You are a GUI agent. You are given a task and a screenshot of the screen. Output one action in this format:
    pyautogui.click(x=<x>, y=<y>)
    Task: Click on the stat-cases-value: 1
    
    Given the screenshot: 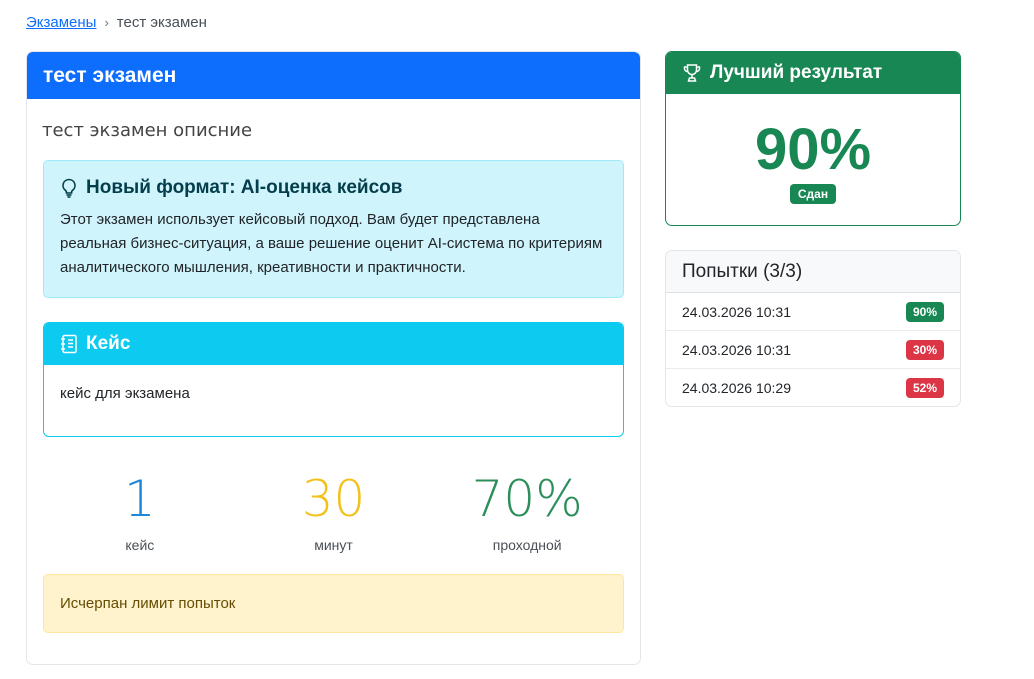 What is the action you would take?
    pyautogui.click(x=139, y=499)
    